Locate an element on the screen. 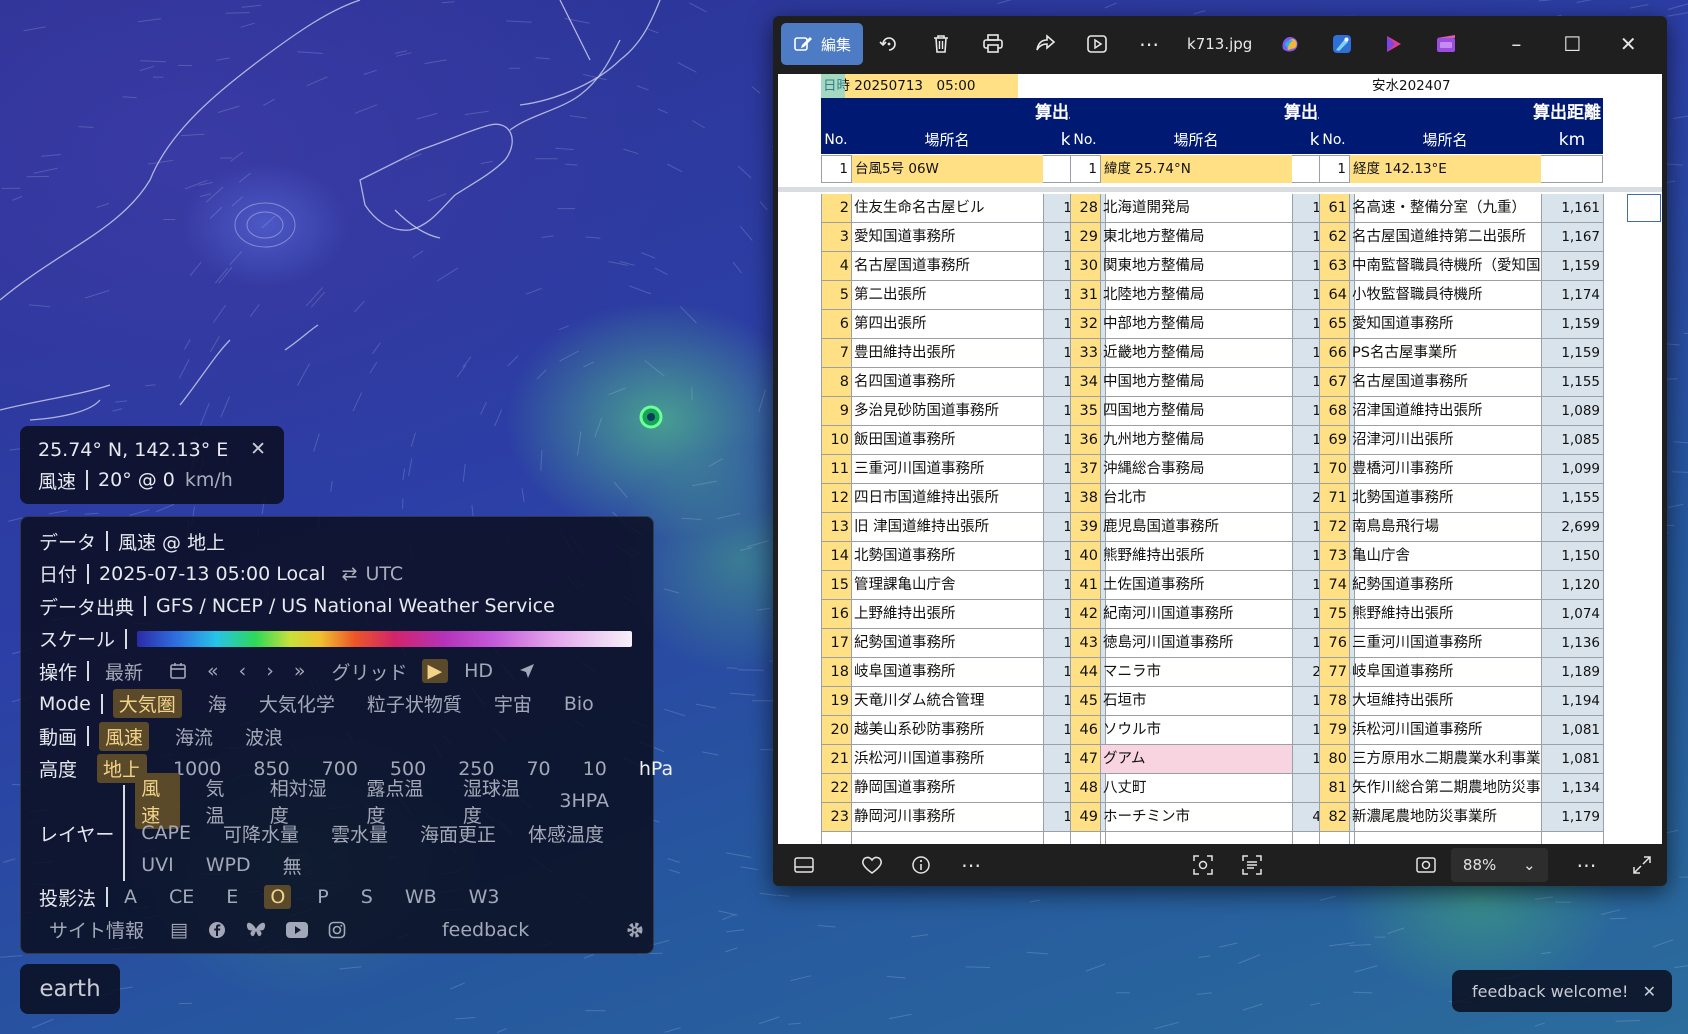 This screenshot has height=1034, width=1688. edit-button: 編集 is located at coordinates (822, 44).